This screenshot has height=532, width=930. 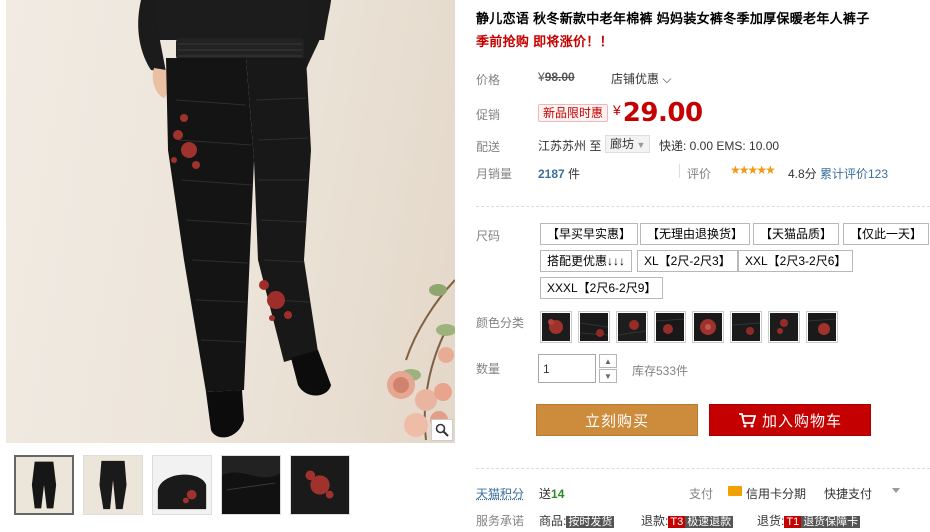 I want to click on ship-from: 江苏苏州 至, so click(x=569, y=145).